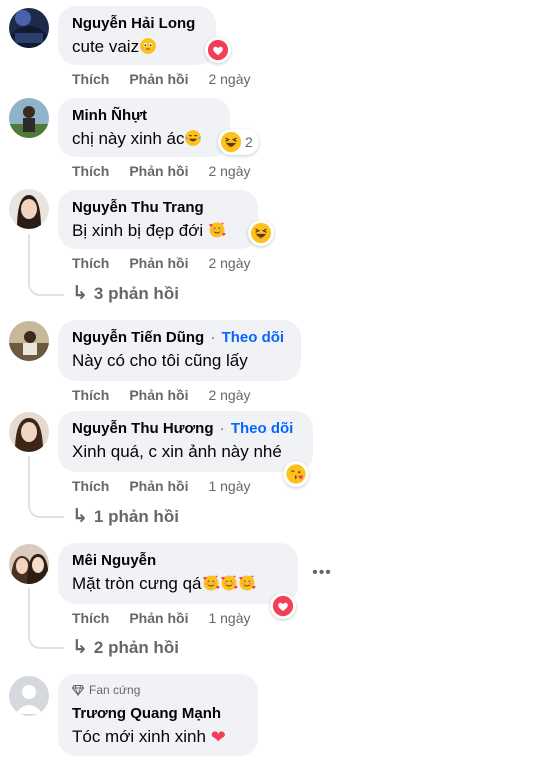 The image size is (542, 758). Describe the element at coordinates (138, 337) in the screenshot. I see `comment-author: Nguyễn Tiến Dũng` at that location.